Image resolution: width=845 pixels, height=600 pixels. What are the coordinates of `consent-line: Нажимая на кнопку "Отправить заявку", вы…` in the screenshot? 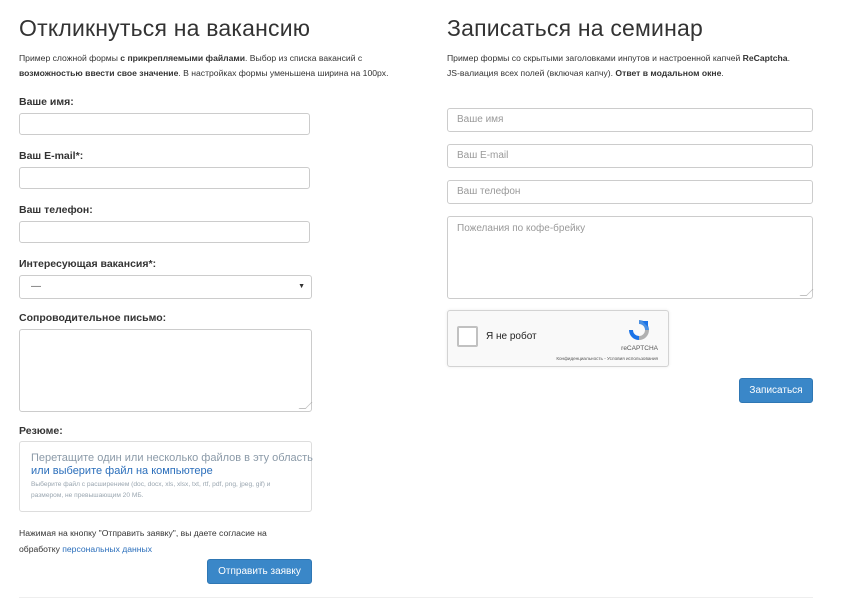 It's located at (143, 533).